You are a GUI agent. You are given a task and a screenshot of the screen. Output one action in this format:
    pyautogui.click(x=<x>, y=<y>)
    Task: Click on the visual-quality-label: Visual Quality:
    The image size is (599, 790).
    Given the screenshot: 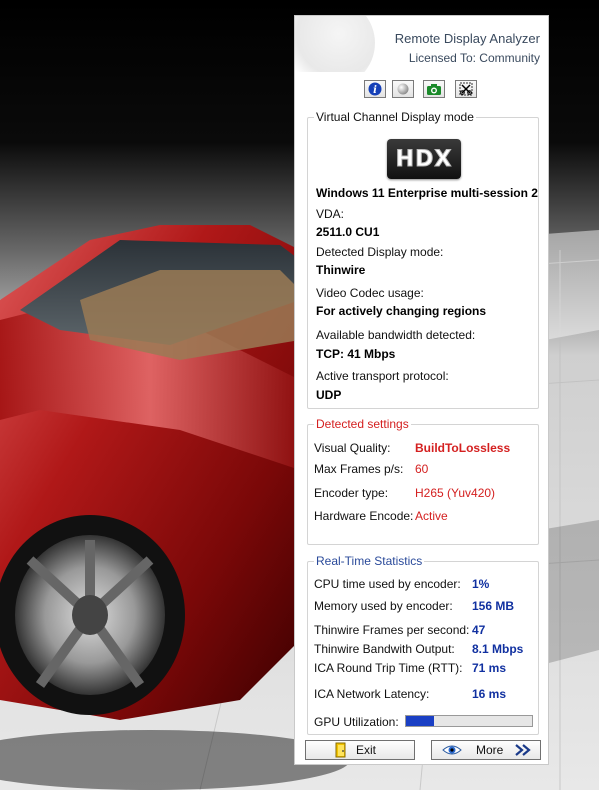 What is the action you would take?
    pyautogui.click(x=352, y=448)
    